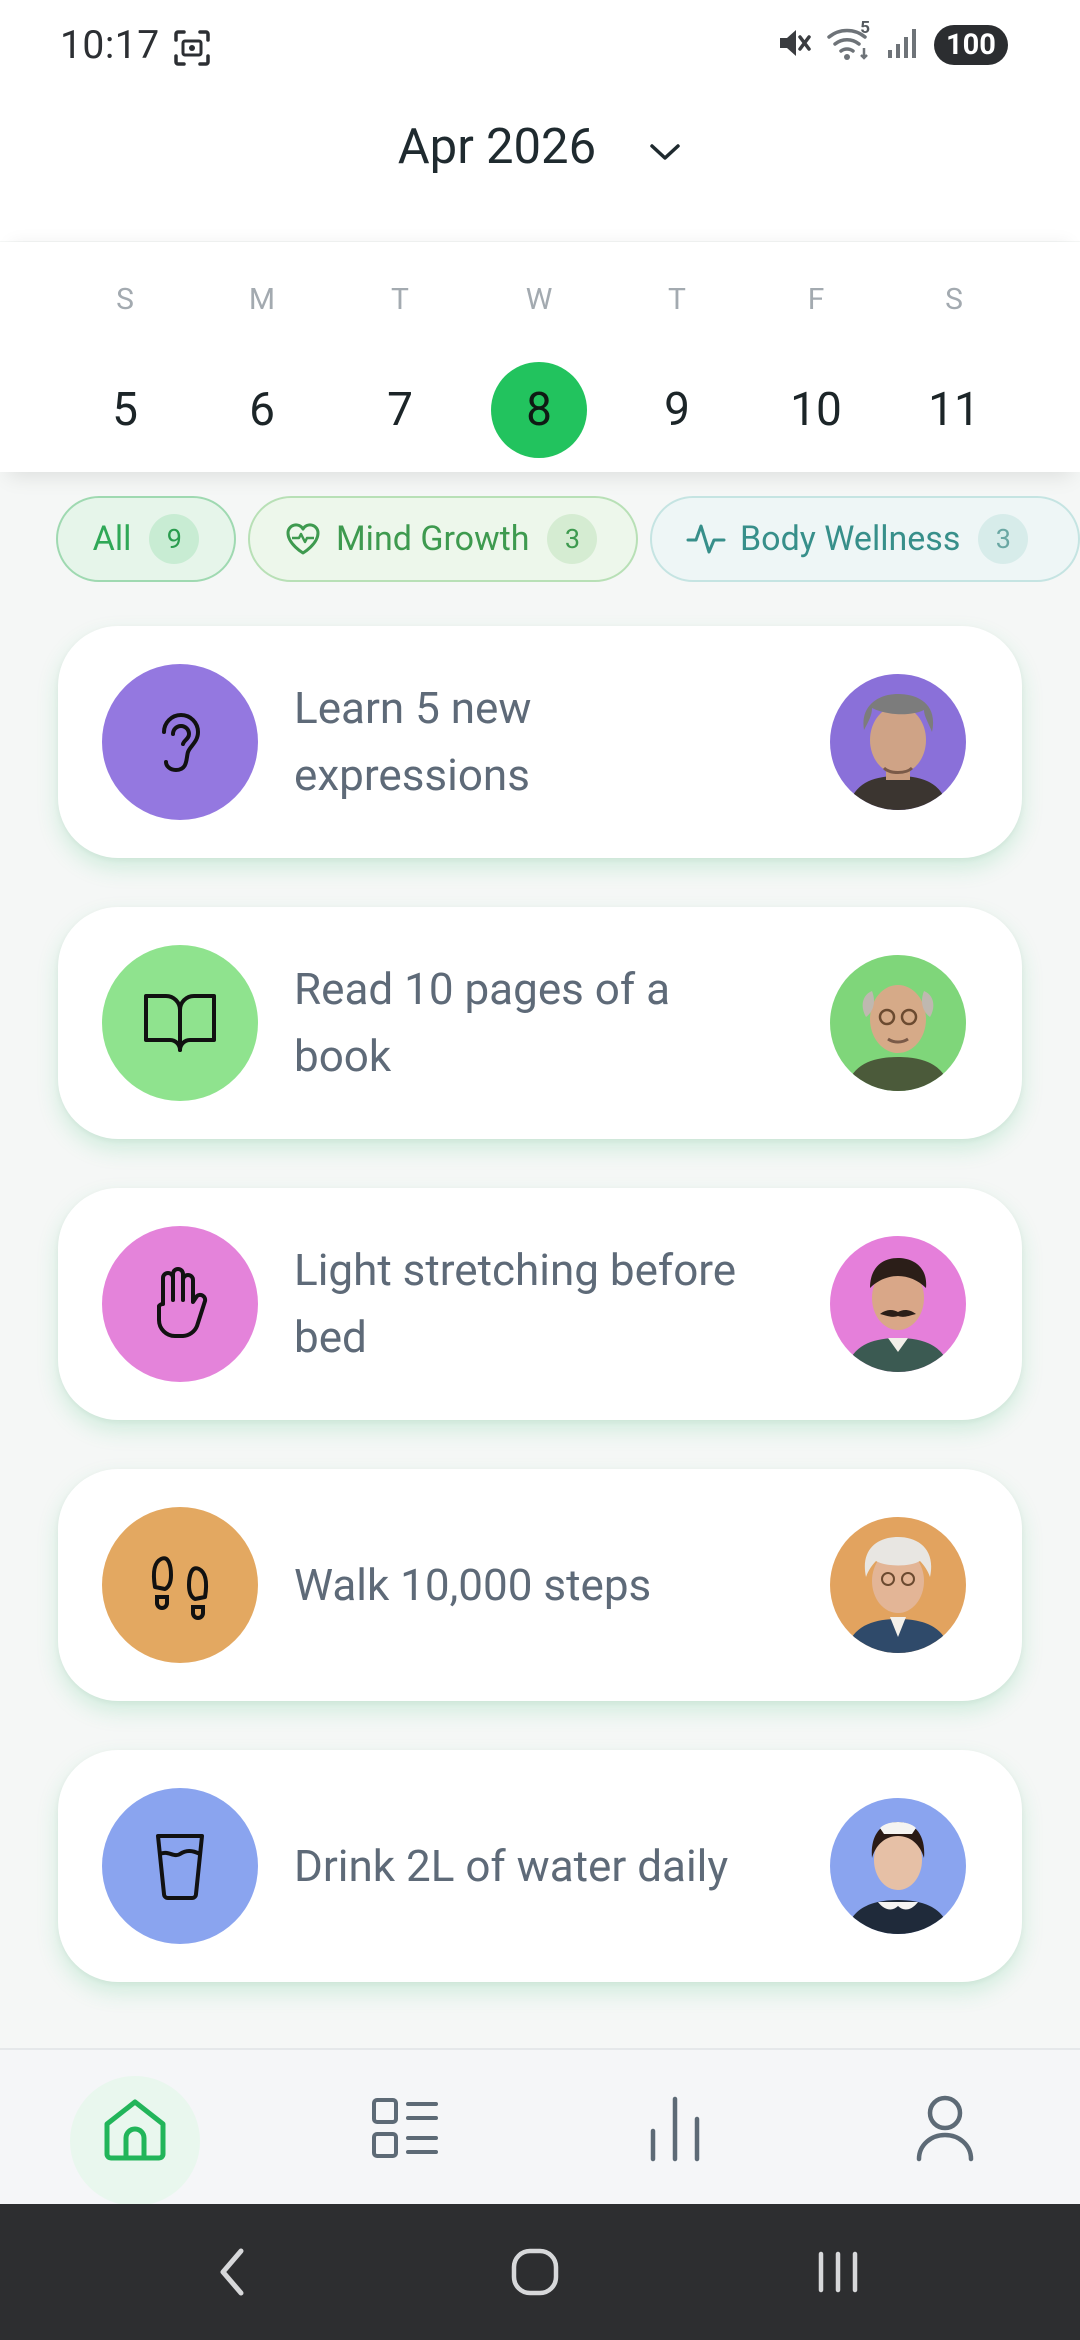 Image resolution: width=1080 pixels, height=2340 pixels. I want to click on habit-title: Walk 10,000 steps, so click(473, 1584).